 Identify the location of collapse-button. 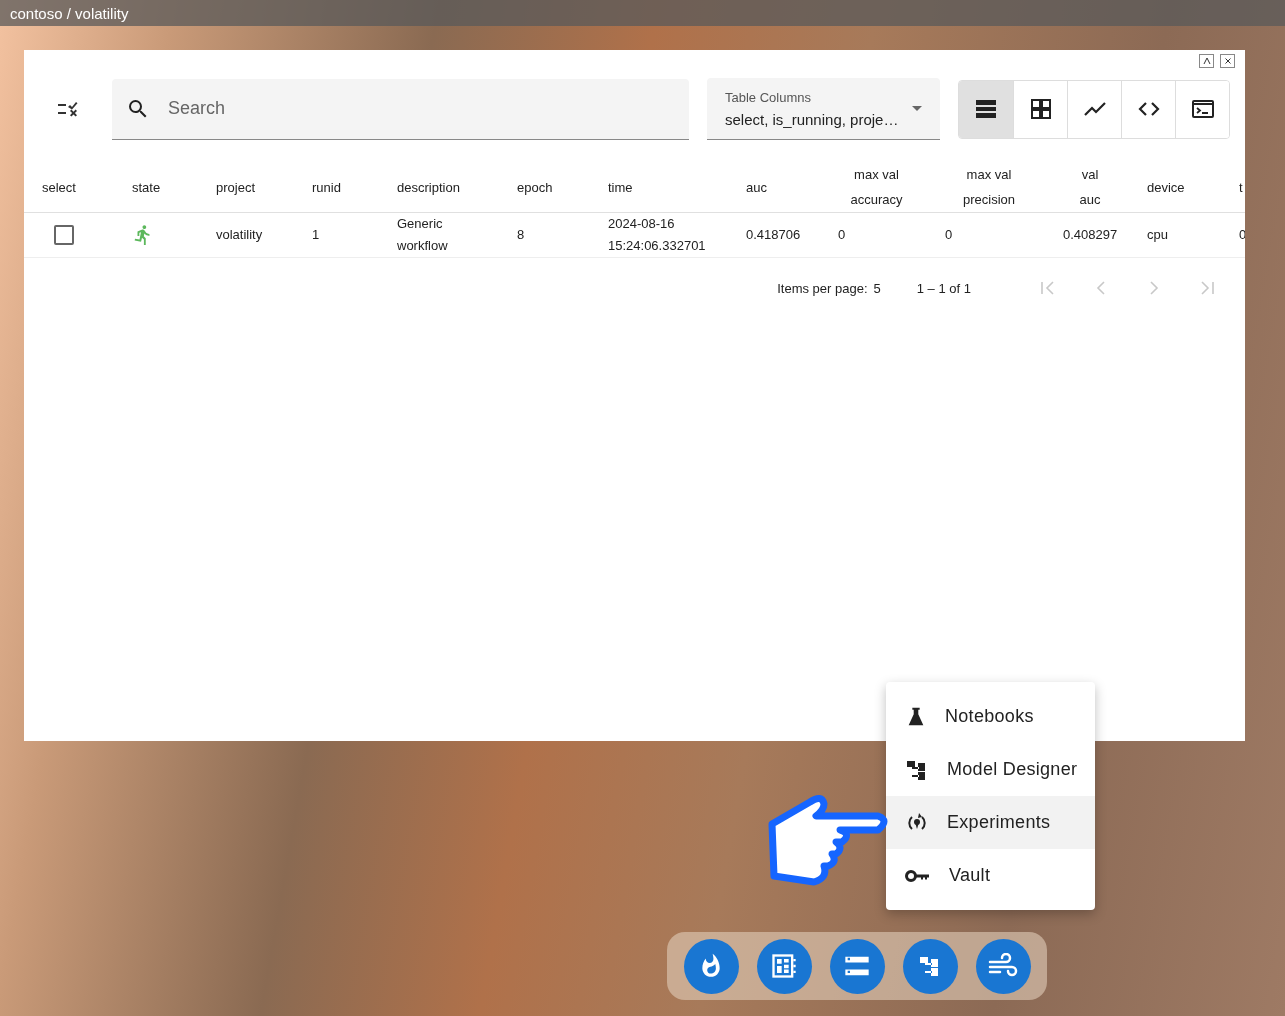
(1206, 61).